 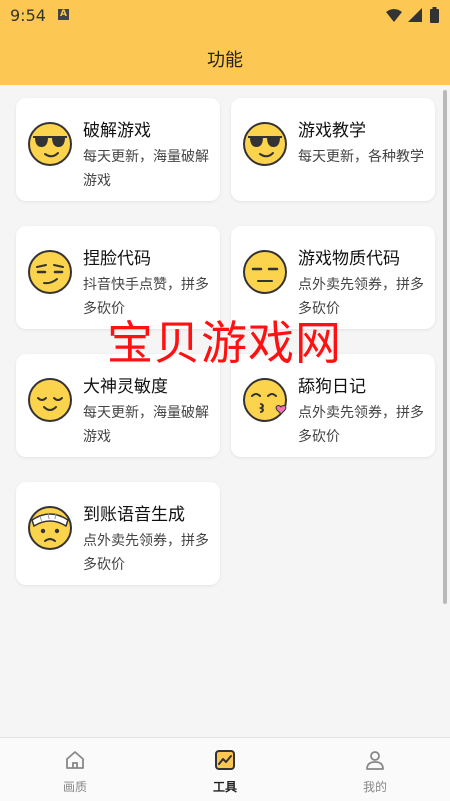 What do you see at coordinates (224, 787) in the screenshot?
I see `nav-label: 工具` at bounding box center [224, 787].